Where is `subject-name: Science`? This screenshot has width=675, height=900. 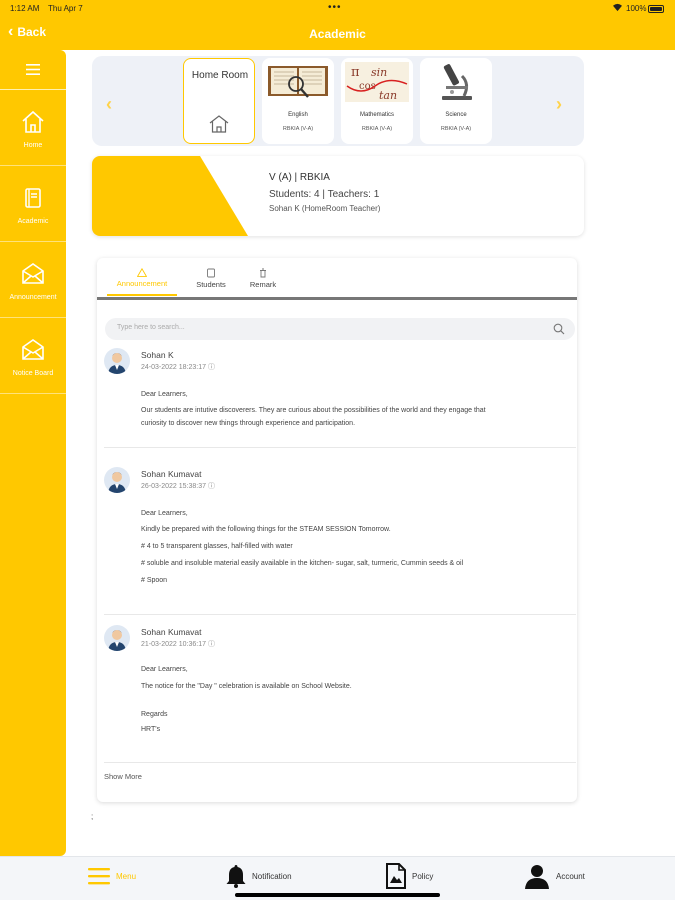 subject-name: Science is located at coordinates (456, 115).